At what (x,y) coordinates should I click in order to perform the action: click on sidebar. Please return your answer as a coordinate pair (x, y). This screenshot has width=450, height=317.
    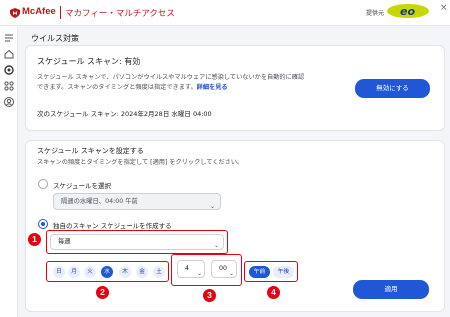
    Looking at the image, I should click on (9, 171).